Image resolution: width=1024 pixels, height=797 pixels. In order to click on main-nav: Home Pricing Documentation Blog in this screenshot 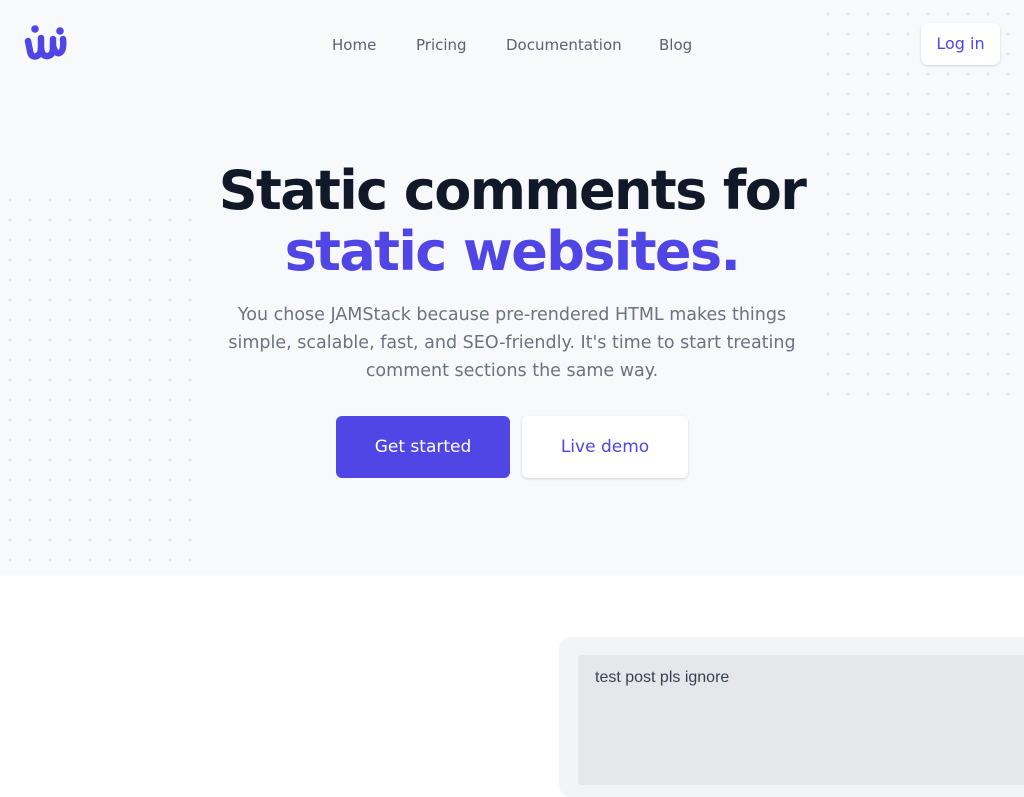, I will do `click(512, 45)`.